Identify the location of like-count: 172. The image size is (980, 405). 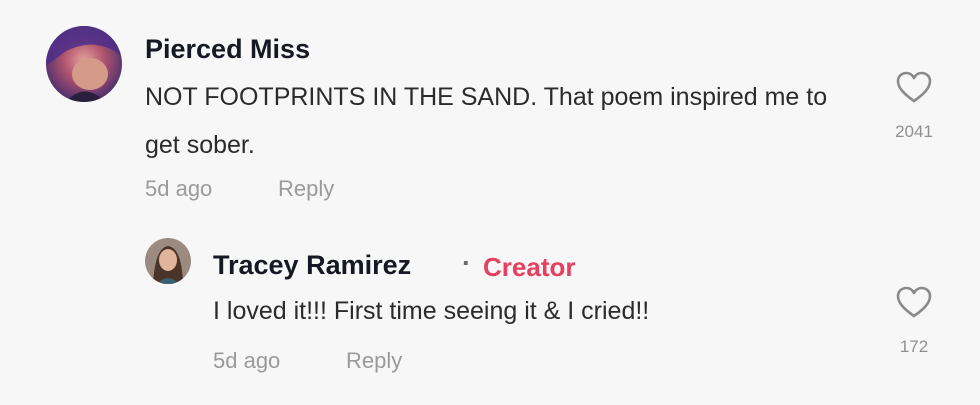
(914, 346).